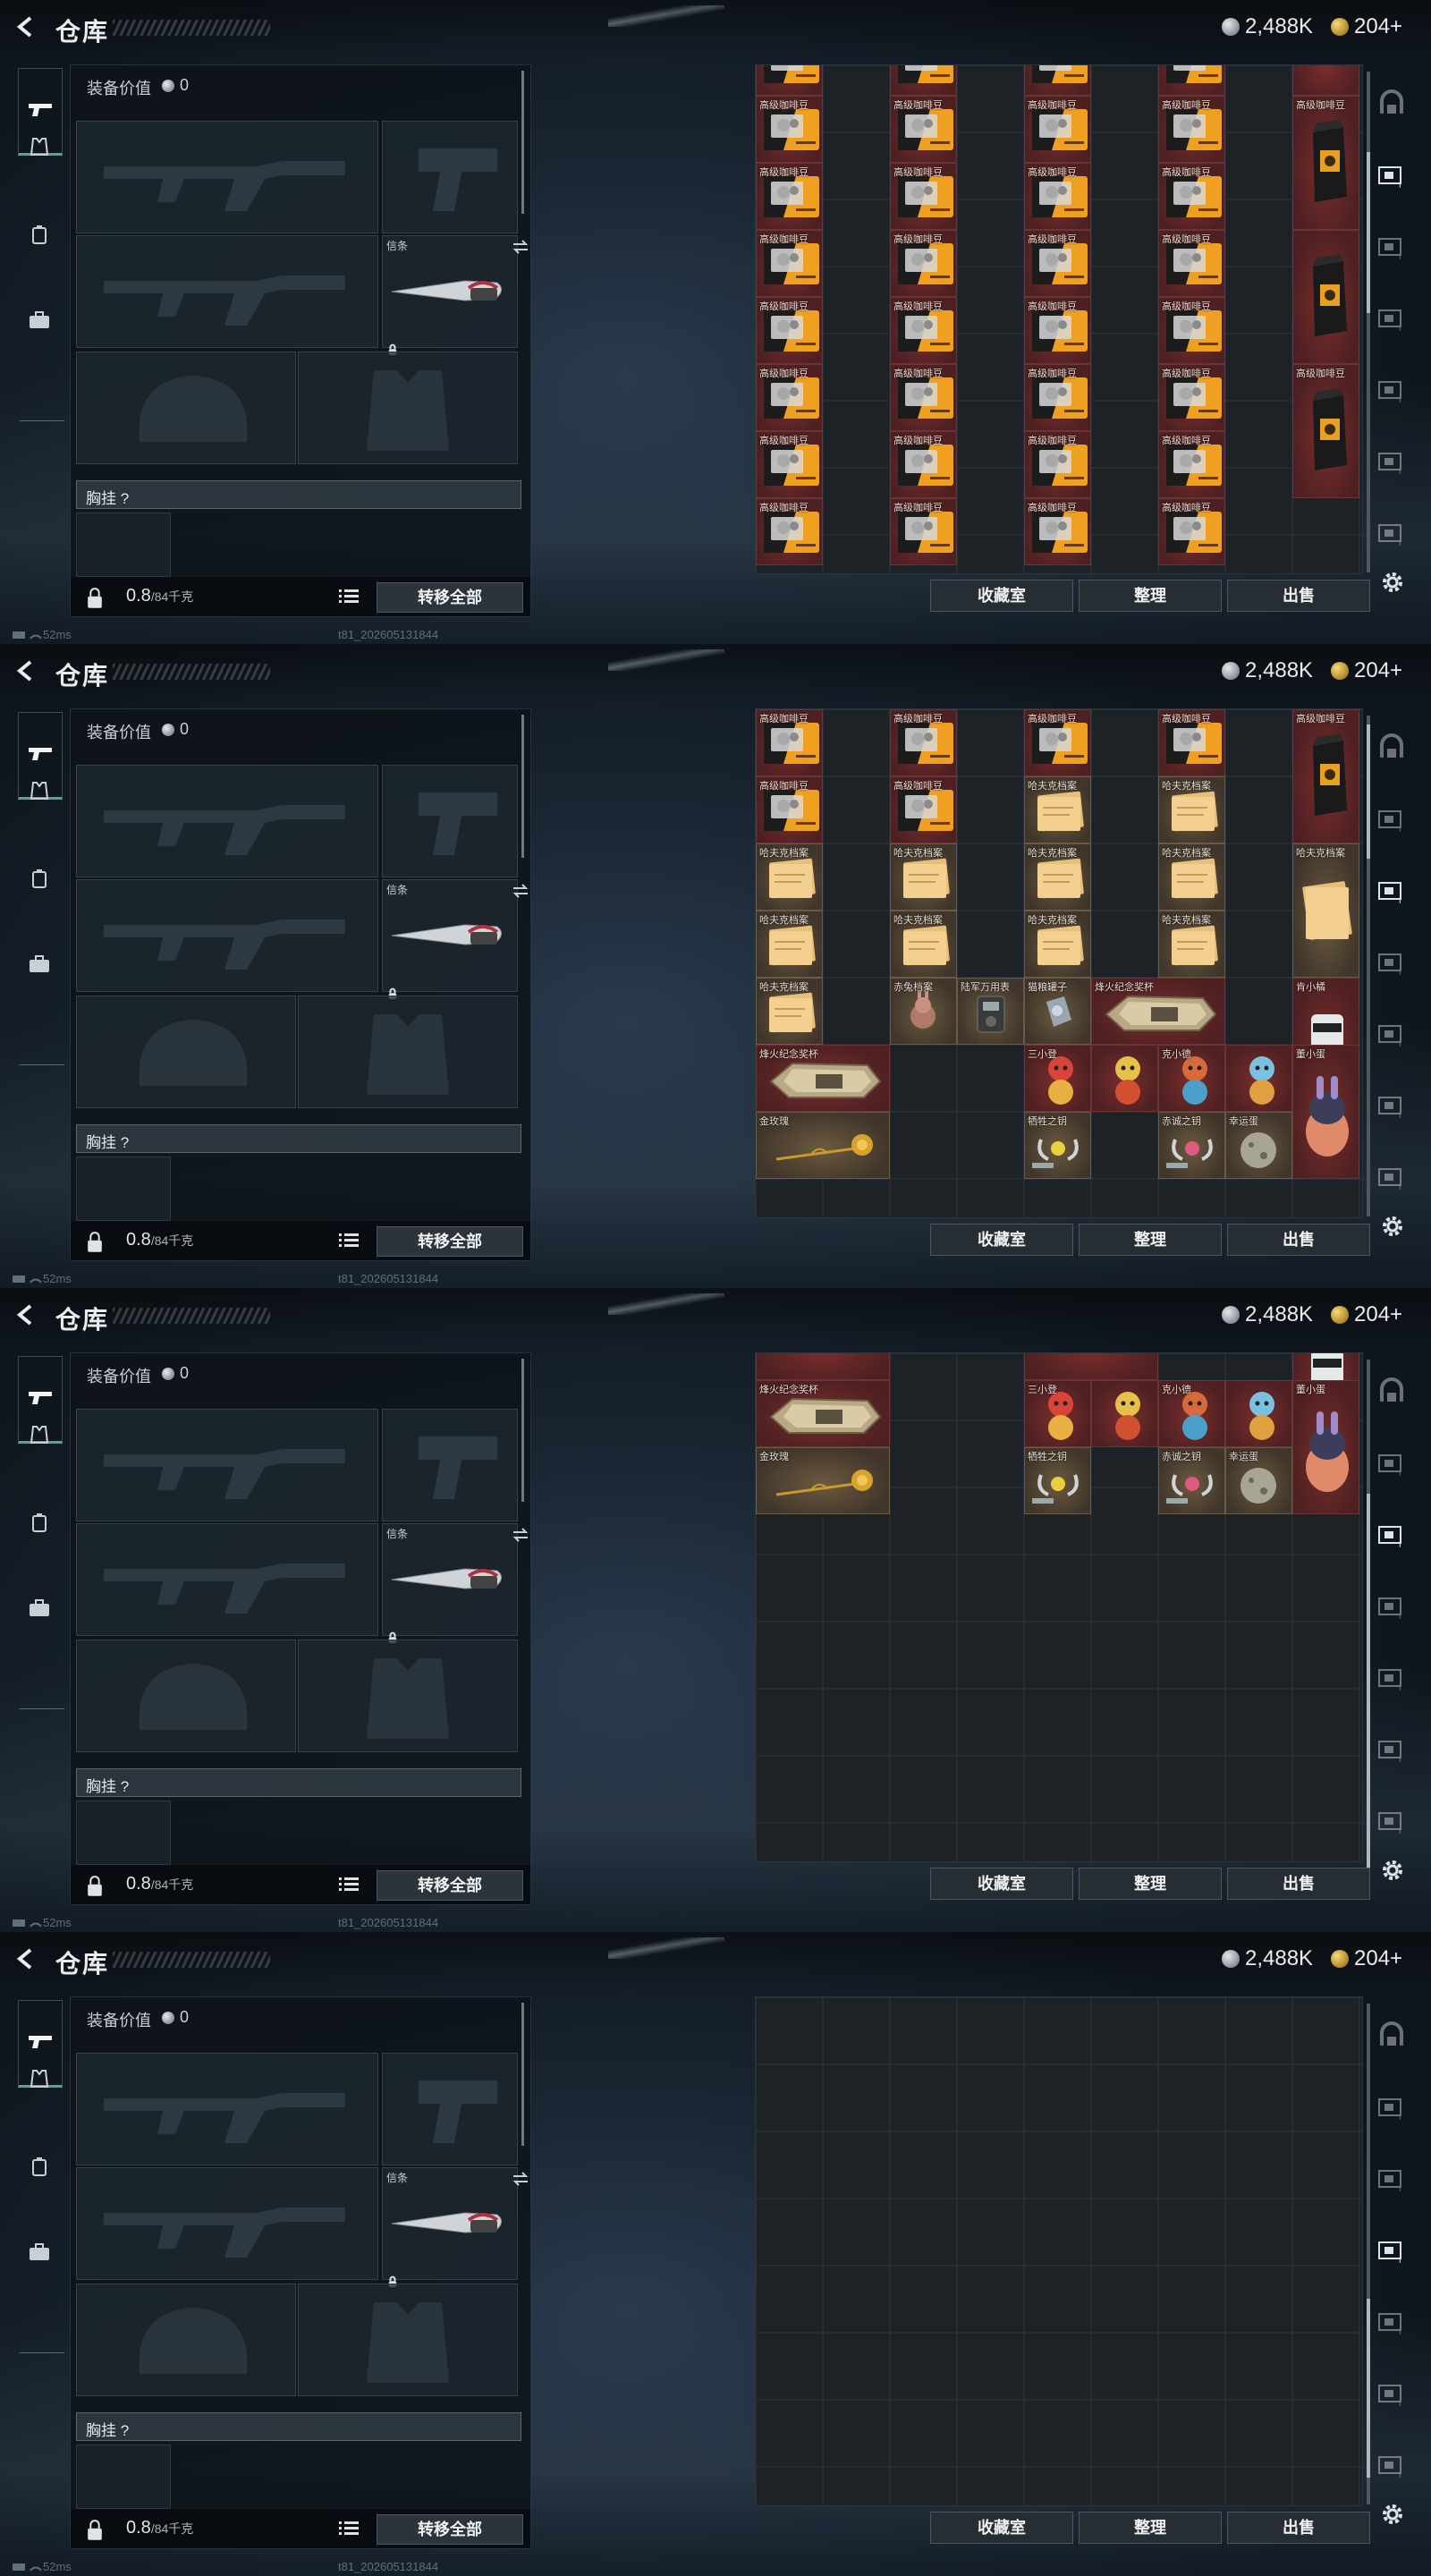 The width and height of the screenshot is (1431, 2576). What do you see at coordinates (991, 1011) in the screenshot?
I see `storage-item: 陆军万用表` at bounding box center [991, 1011].